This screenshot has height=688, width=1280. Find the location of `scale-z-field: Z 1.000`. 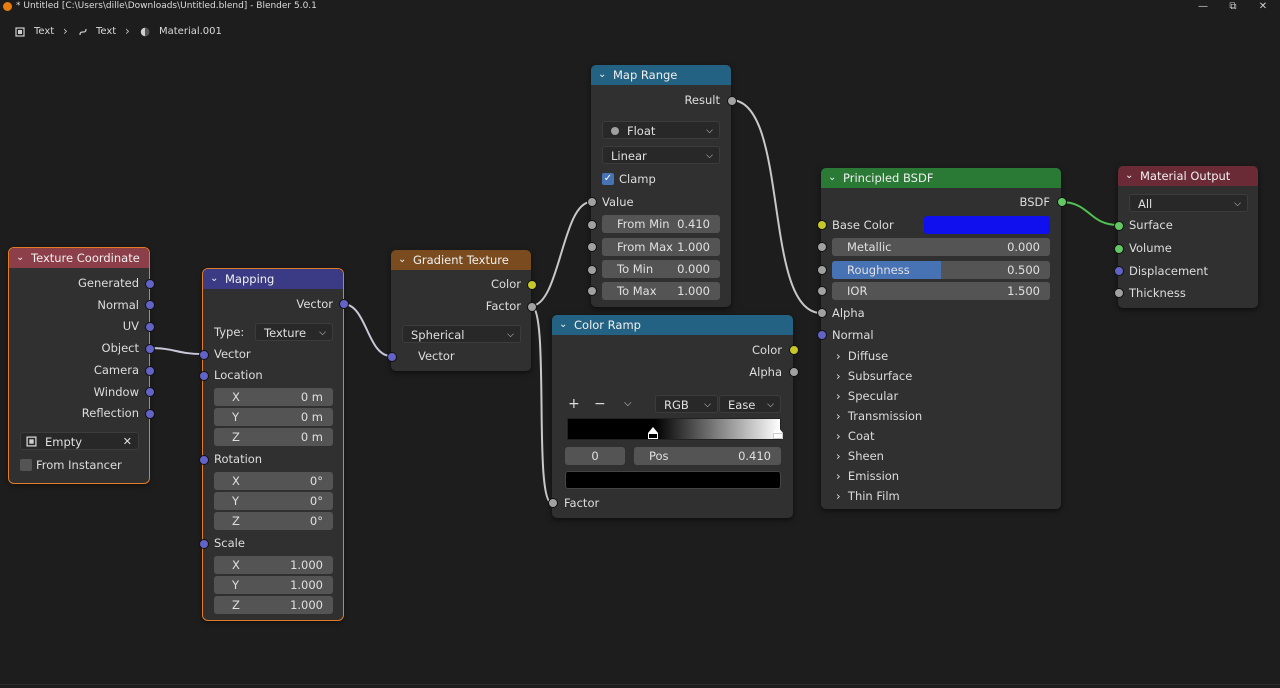

scale-z-field: Z 1.000 is located at coordinates (273, 605).